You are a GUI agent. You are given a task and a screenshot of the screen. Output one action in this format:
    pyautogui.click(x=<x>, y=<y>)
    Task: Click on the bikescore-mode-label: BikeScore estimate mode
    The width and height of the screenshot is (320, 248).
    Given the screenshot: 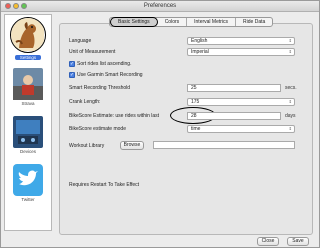 What is the action you would take?
    pyautogui.click(x=97, y=129)
    